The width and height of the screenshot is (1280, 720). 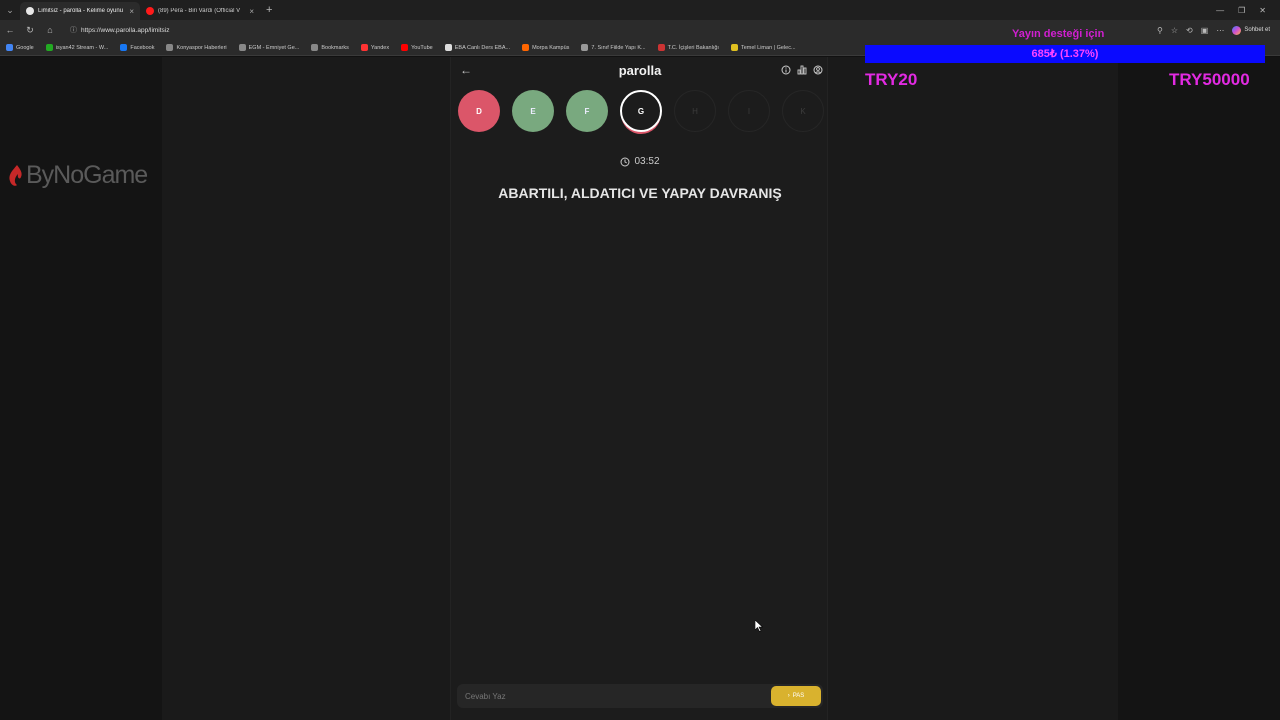 What do you see at coordinates (50, 30) in the screenshot?
I see `home-icon: ⌂` at bounding box center [50, 30].